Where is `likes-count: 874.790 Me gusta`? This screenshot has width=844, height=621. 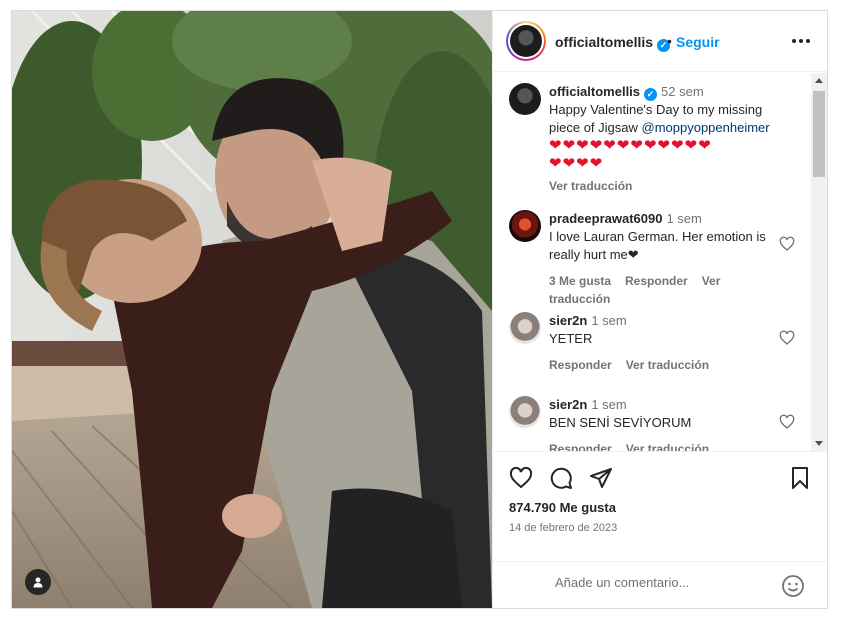 likes-count: 874.790 Me gusta is located at coordinates (562, 507).